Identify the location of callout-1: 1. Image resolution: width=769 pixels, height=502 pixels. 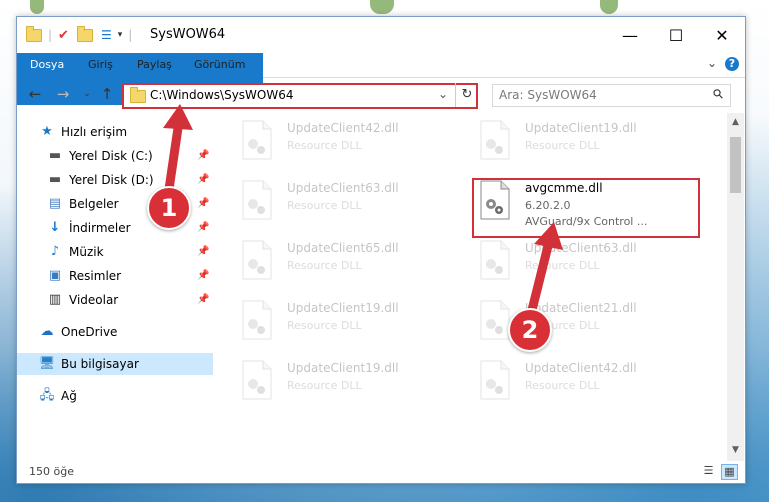
(169, 208).